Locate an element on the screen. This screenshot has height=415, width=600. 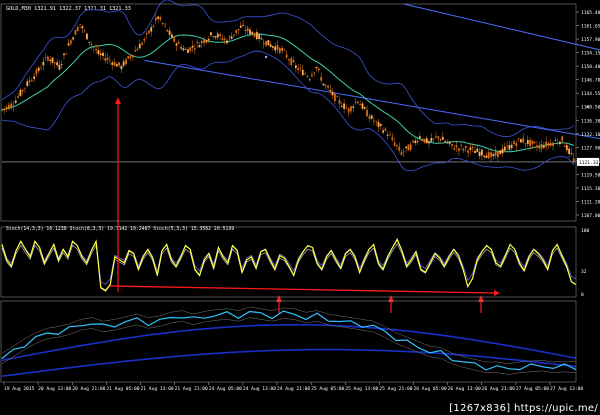
time-tick-label: 26 Aug 21:00 is located at coordinates (498, 389).